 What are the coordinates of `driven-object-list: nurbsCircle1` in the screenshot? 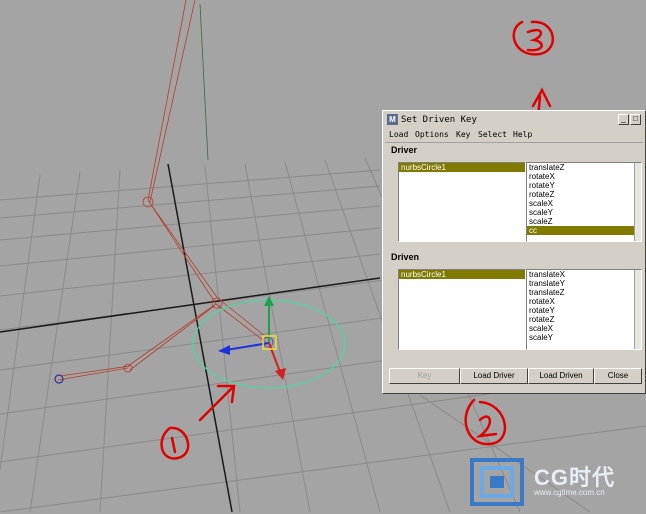 It's located at (462, 309).